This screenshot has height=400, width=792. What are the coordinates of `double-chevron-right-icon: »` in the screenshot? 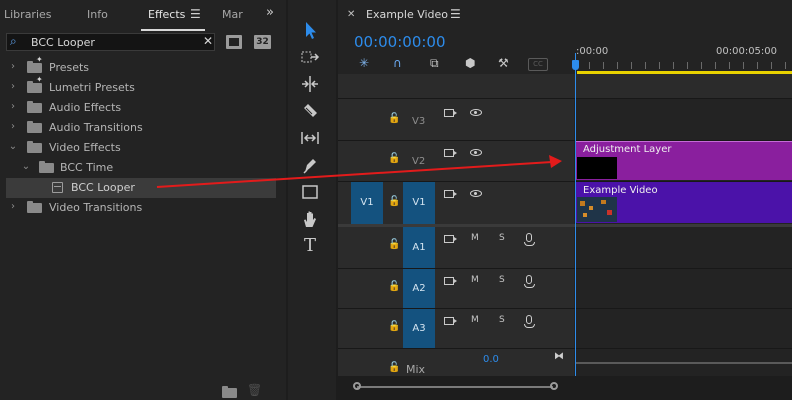 It's located at (270, 12).